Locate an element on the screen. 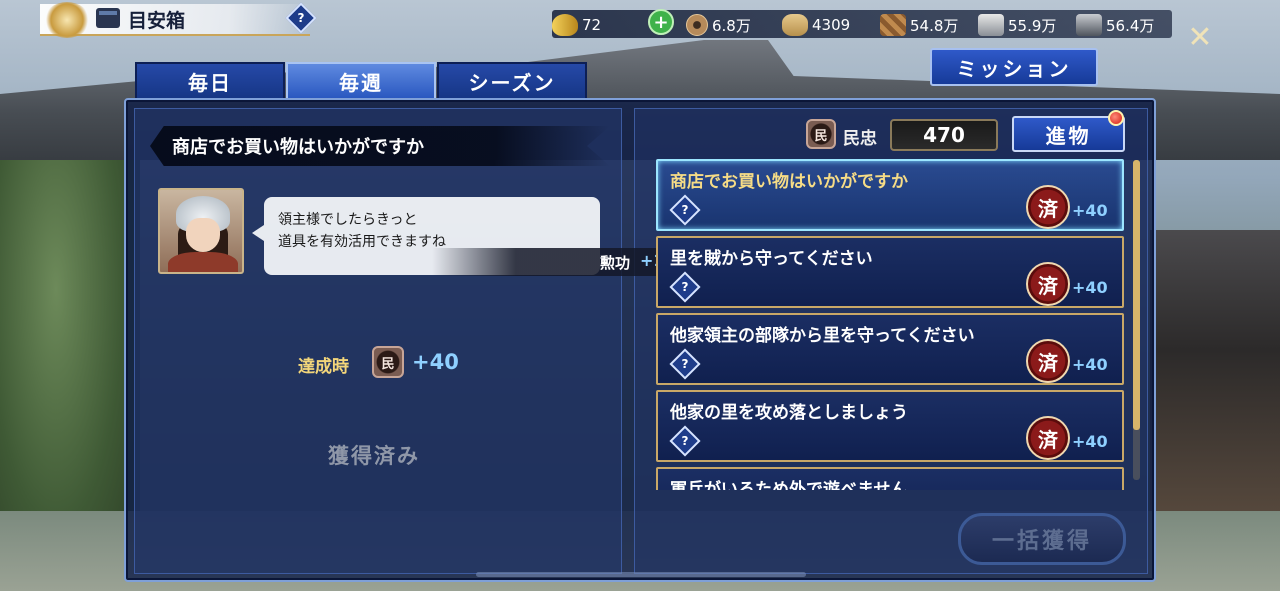 The height and width of the screenshot is (591, 1280). reward-label: 達成時 is located at coordinates (323, 367).